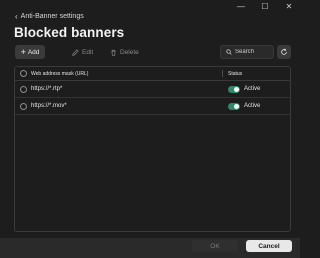  What do you see at coordinates (222, 73) in the screenshot?
I see `column-divider` at bounding box center [222, 73].